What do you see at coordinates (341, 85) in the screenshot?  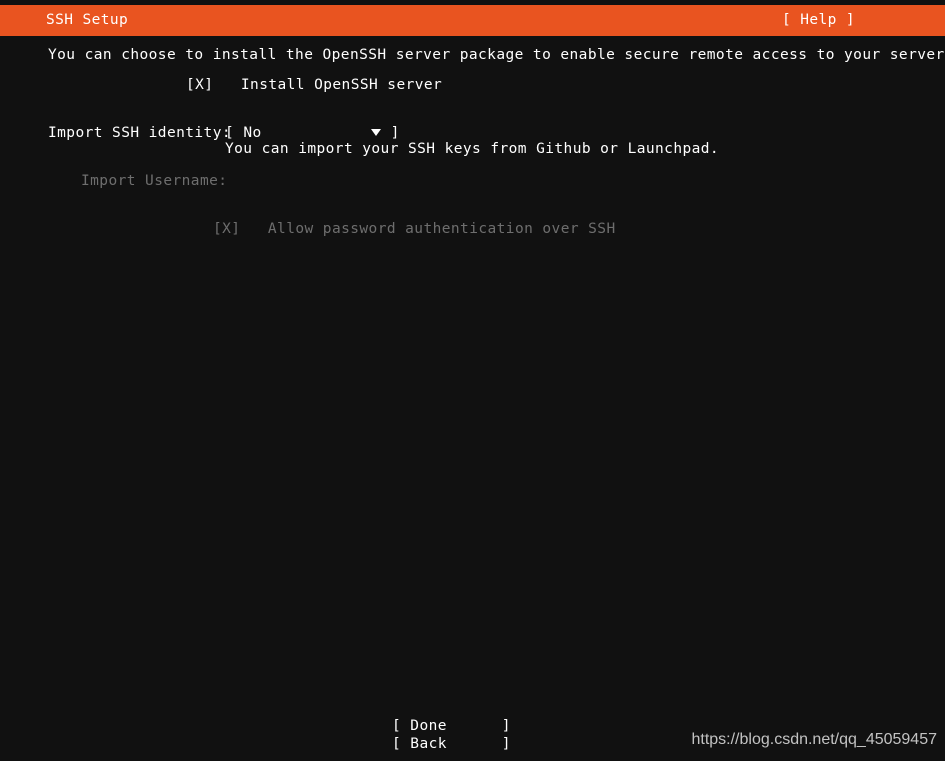 I see `install-openssh-label: Install OpenSSH server` at bounding box center [341, 85].